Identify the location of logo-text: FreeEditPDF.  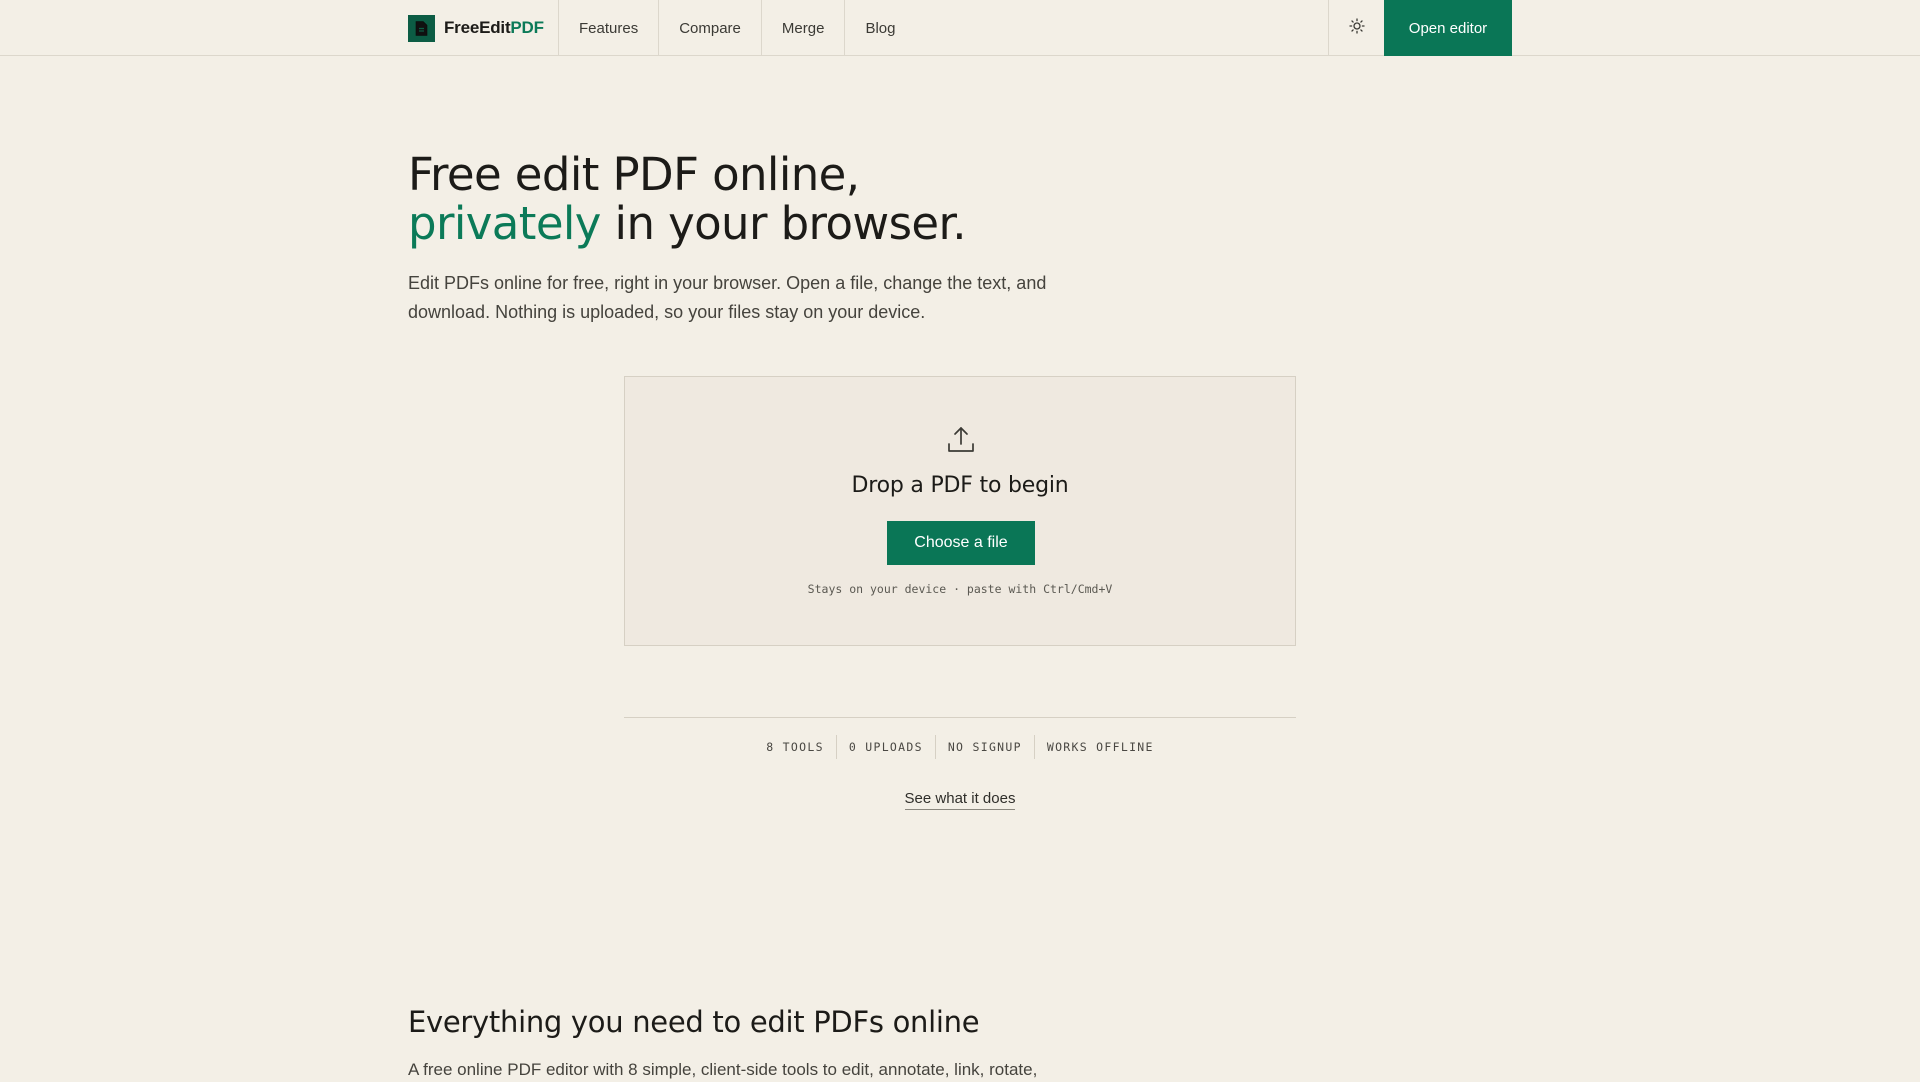
(494, 28).